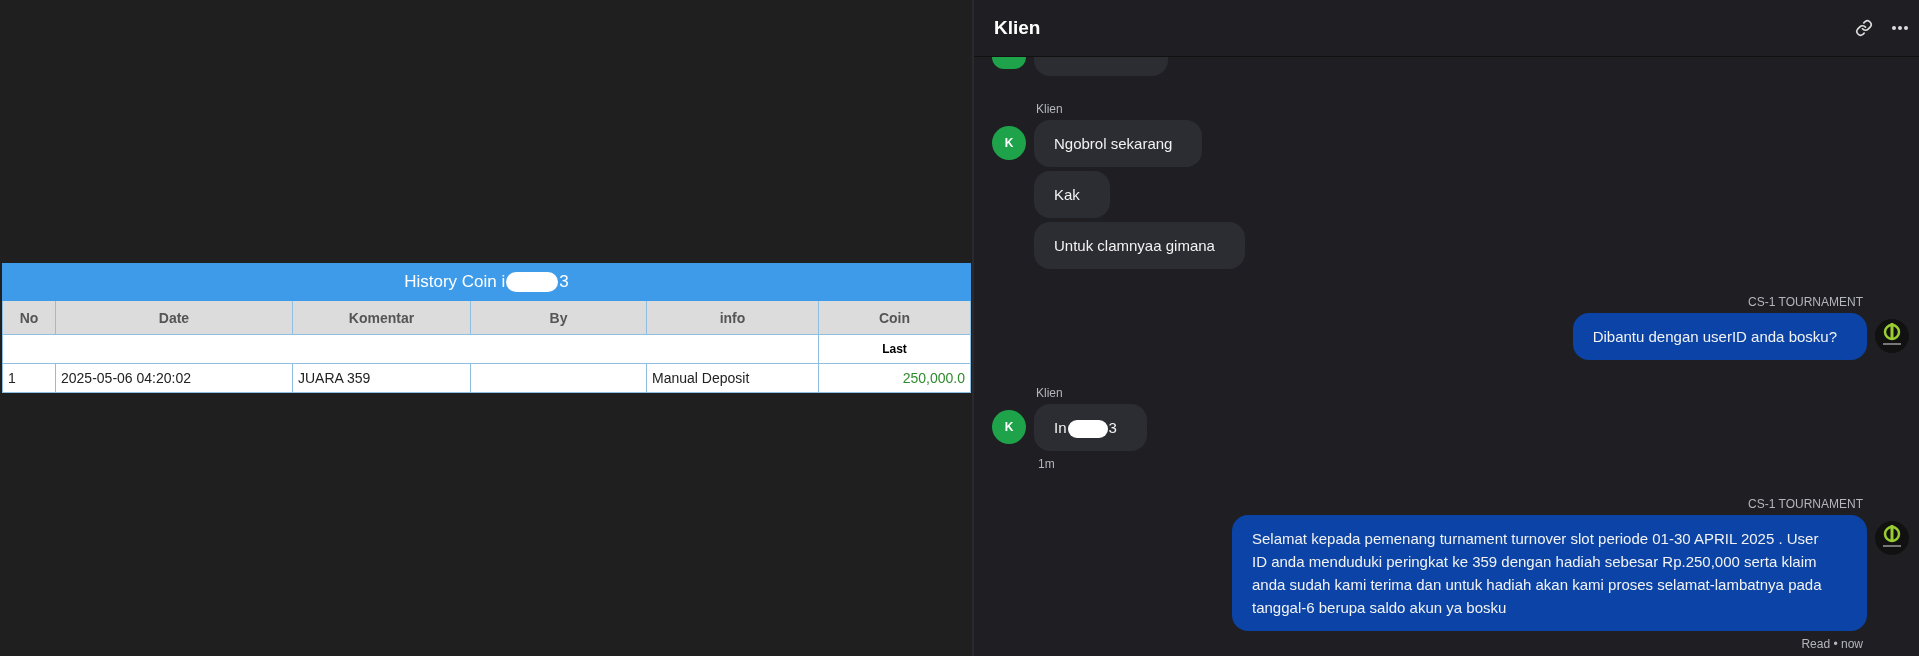 This screenshot has height=656, width=1919. I want to click on subheader-cell: Last, so click(894, 349).